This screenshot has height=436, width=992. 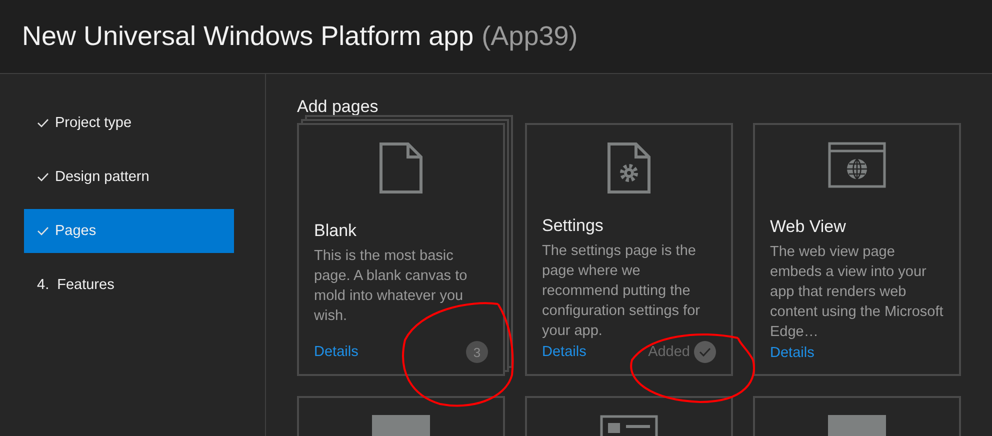 I want to click on page-template-card: Settings The settings page is the page where we recommend putting the configuration settings for your app. Details Added, so click(x=629, y=249).